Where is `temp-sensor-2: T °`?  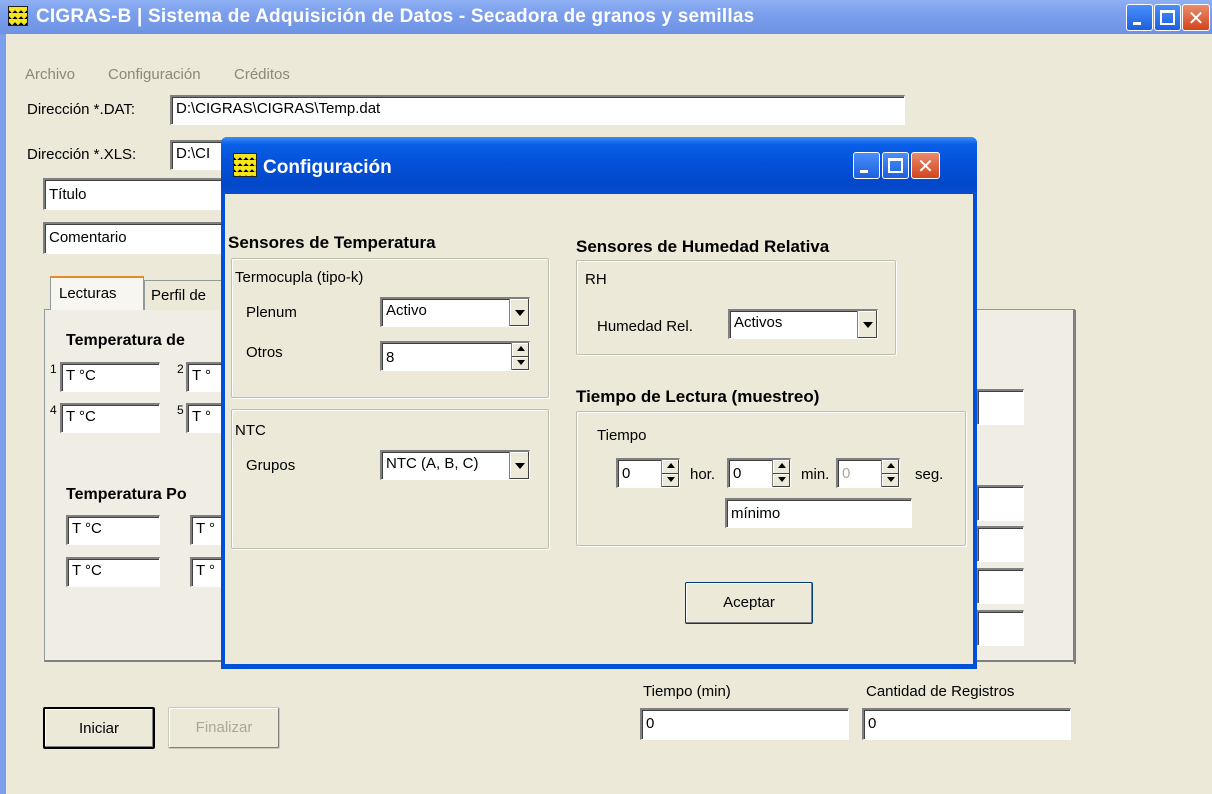
temp-sensor-2: T ° is located at coordinates (206, 377).